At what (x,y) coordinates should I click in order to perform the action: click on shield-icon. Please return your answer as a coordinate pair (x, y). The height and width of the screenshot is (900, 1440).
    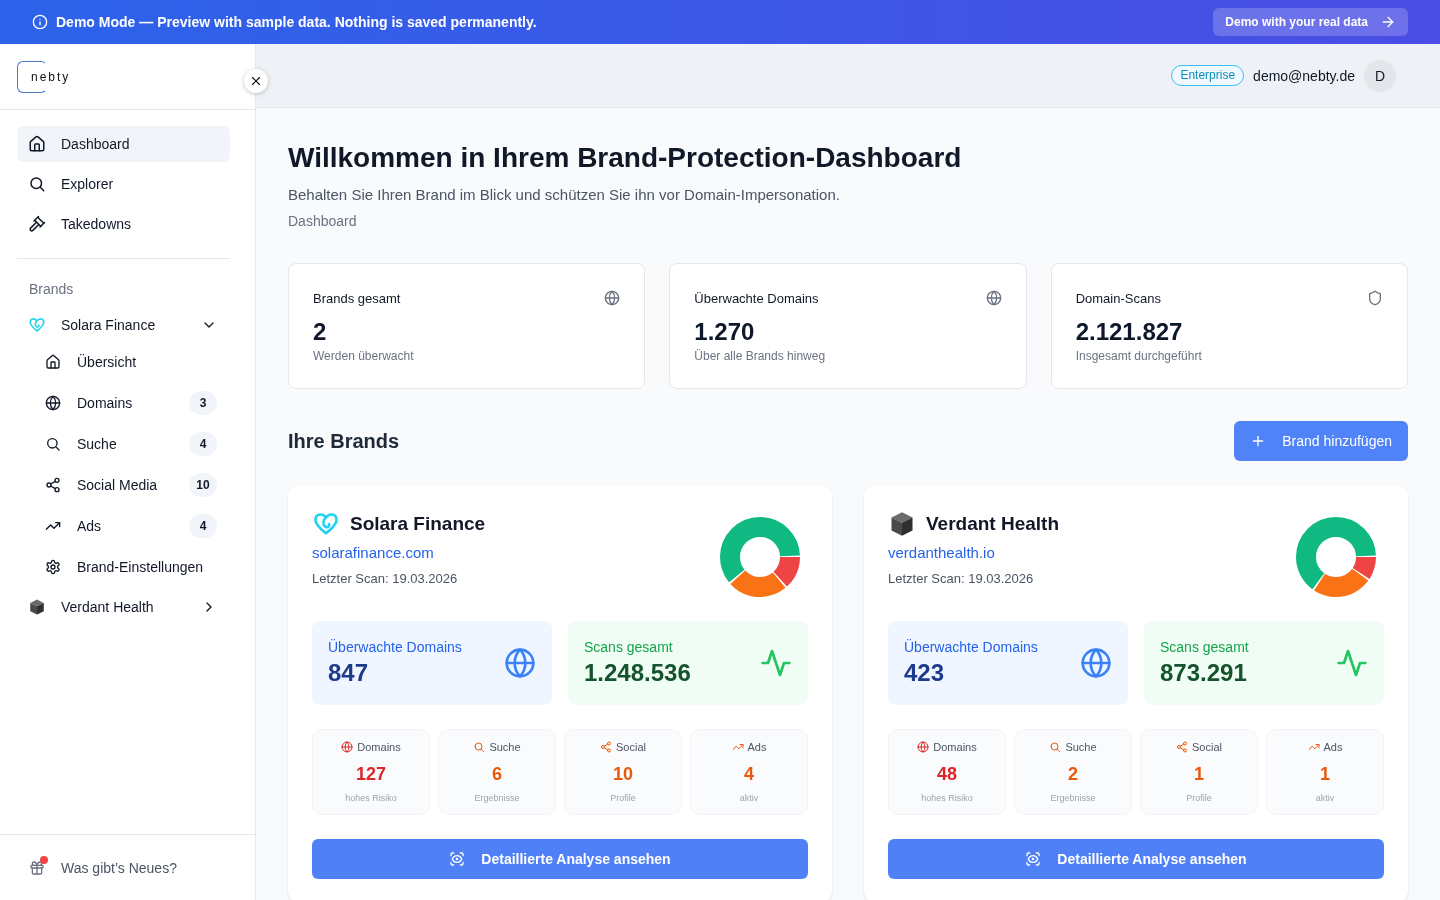
    Looking at the image, I should click on (1375, 298).